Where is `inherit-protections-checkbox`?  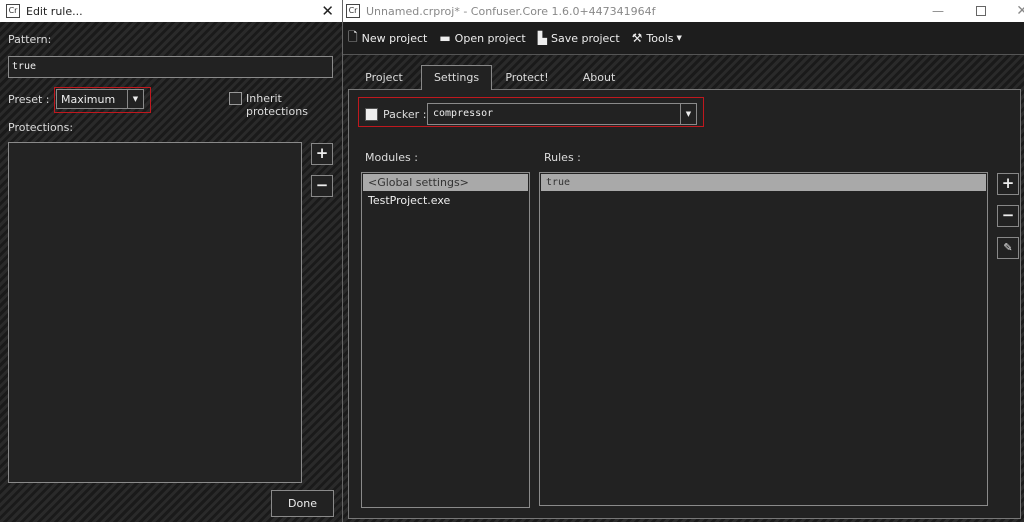
inherit-protections-checkbox is located at coordinates (235, 98).